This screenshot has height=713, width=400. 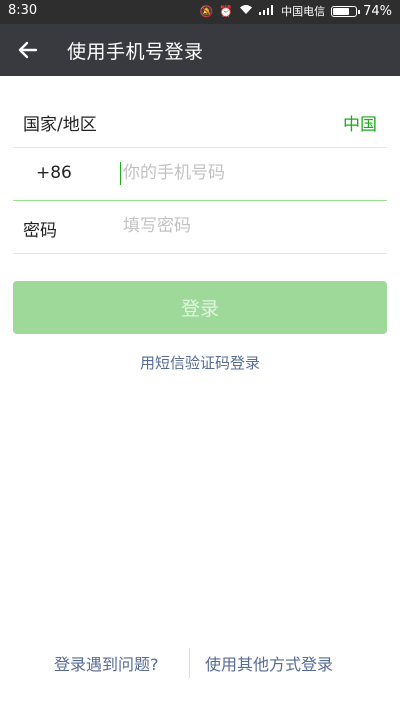 I want to click on login-button: 登录, so click(x=200, y=307).